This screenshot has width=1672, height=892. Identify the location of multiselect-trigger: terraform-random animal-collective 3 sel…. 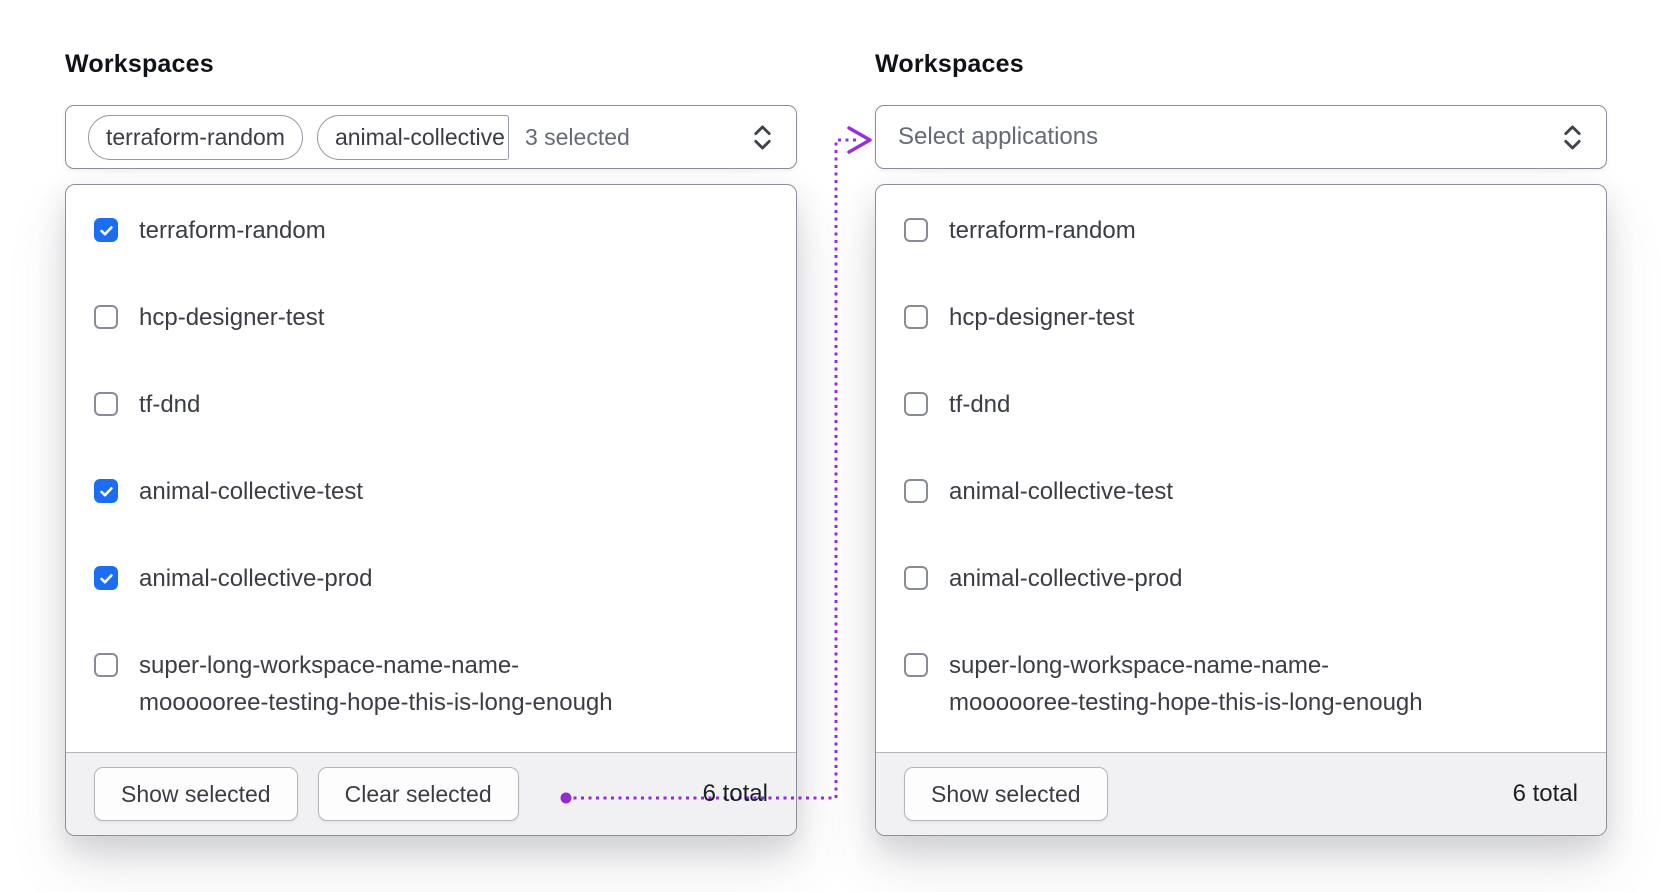
(431, 137).